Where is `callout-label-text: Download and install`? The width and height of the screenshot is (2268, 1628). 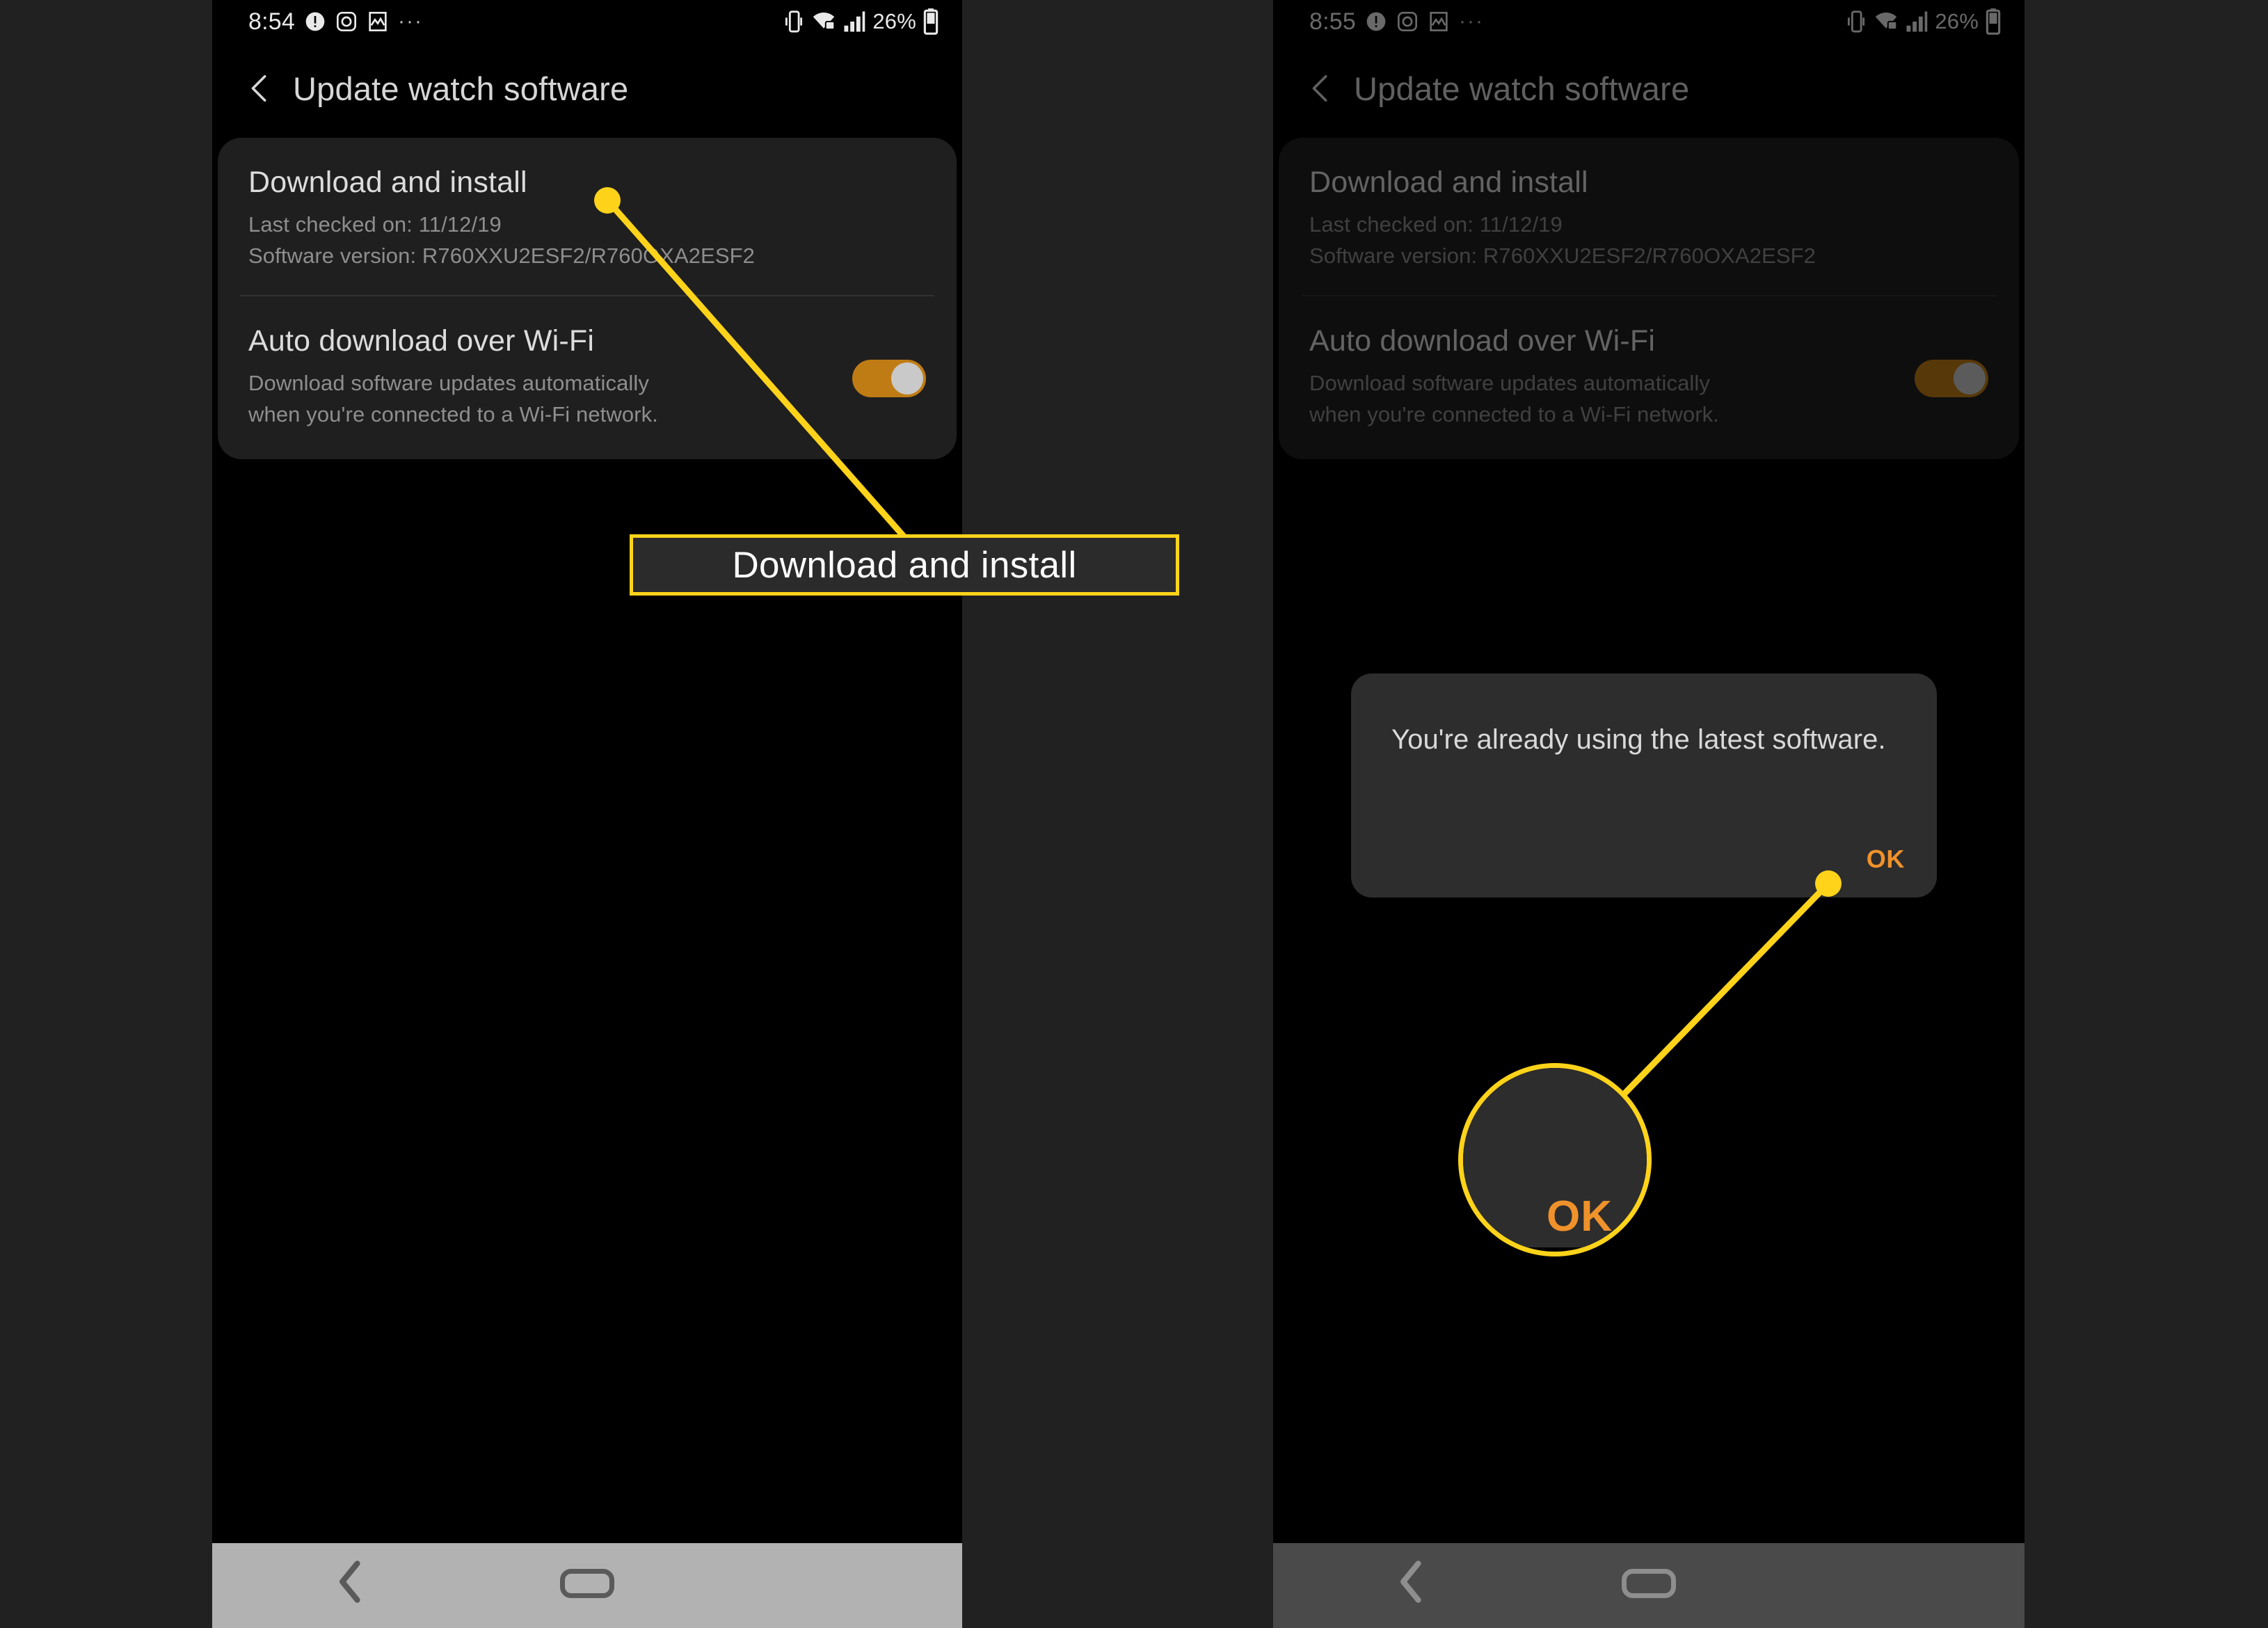
callout-label-text: Download and install is located at coordinates (904, 565).